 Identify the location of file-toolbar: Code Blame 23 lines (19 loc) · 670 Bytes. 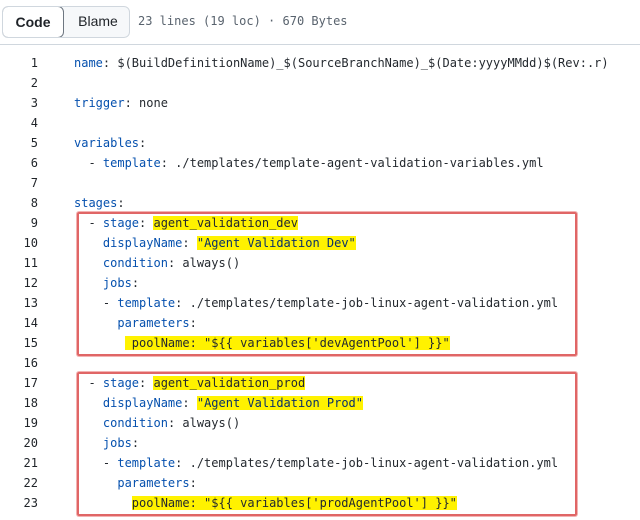
(320, 22).